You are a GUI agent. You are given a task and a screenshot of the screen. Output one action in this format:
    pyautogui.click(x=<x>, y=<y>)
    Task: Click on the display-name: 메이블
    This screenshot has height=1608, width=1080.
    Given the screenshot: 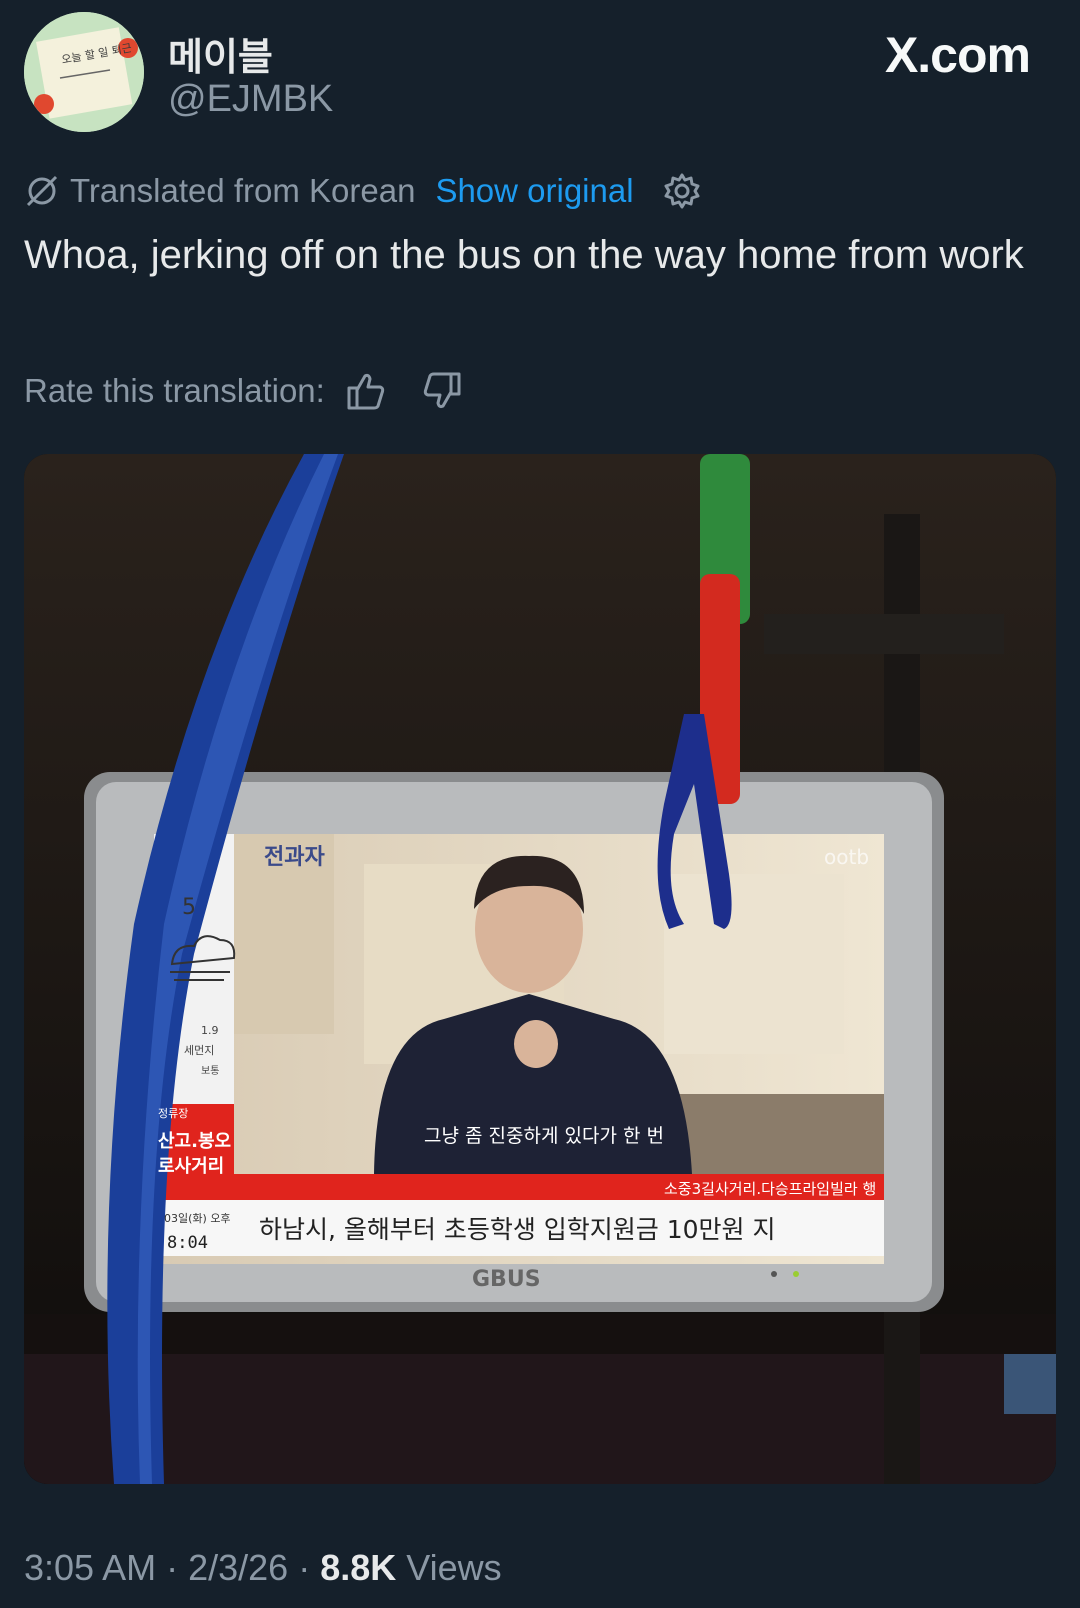 What is the action you would take?
    pyautogui.click(x=220, y=53)
    